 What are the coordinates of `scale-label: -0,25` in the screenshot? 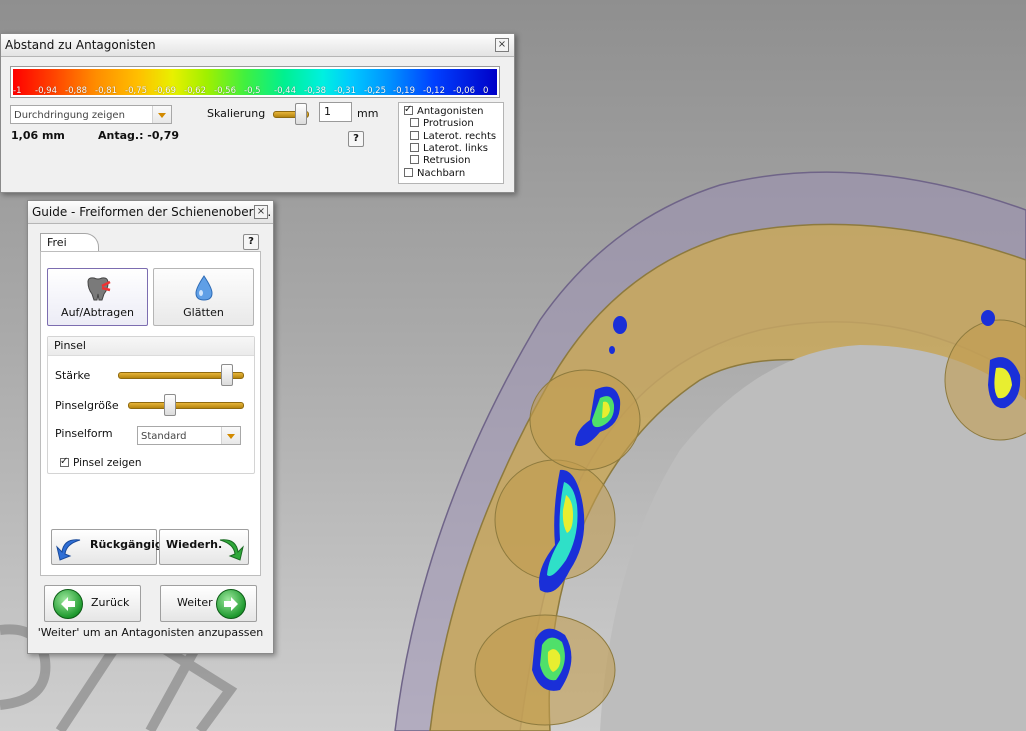 It's located at (375, 91).